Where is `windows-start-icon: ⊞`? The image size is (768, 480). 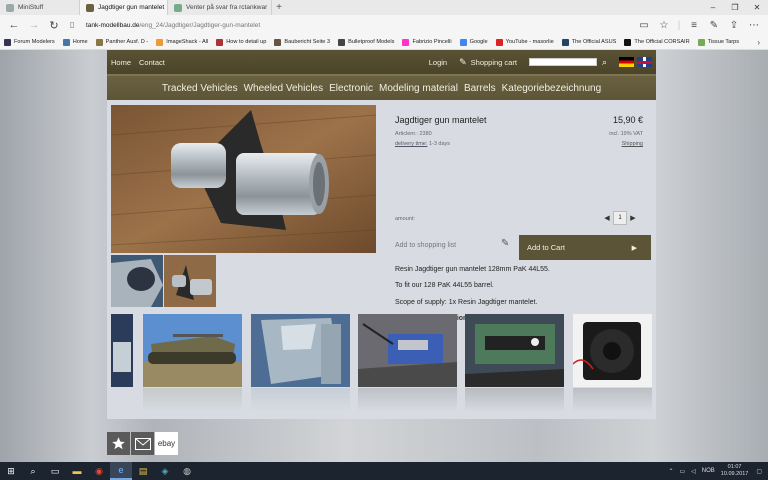
windows-start-icon: ⊞ is located at coordinates (11, 471).